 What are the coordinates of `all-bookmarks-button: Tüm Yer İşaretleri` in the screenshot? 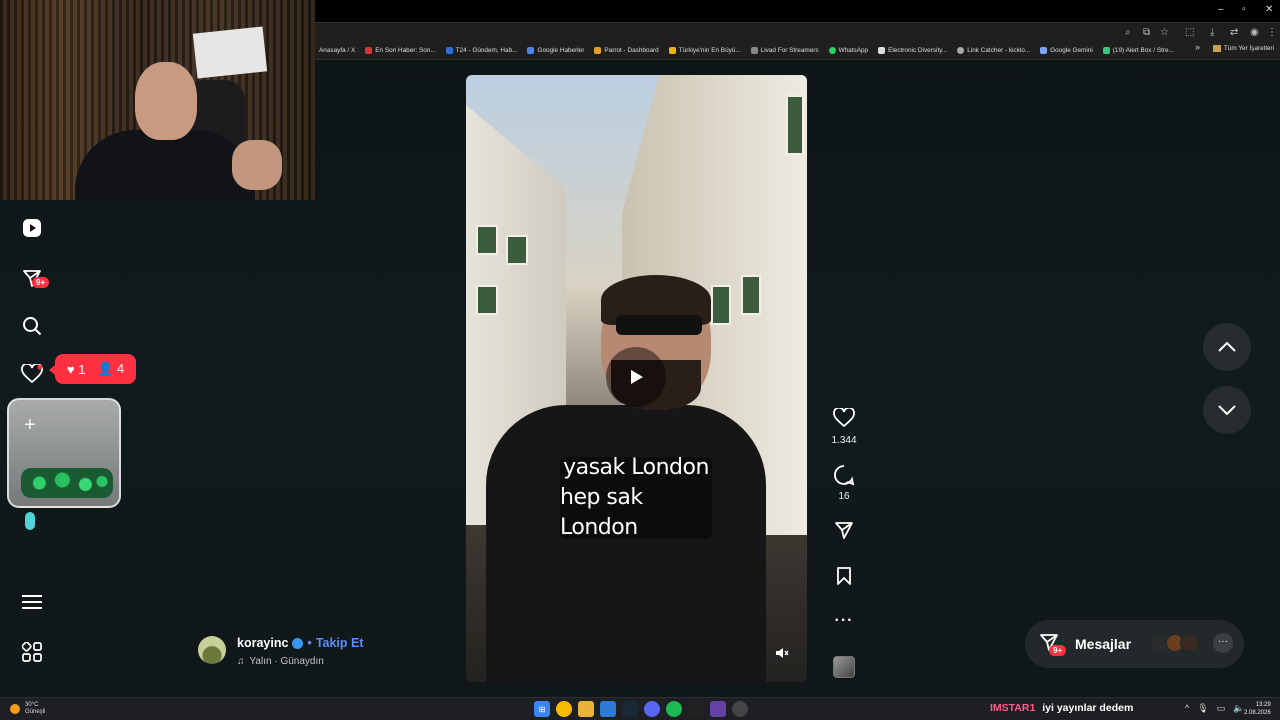 It's located at (1243, 48).